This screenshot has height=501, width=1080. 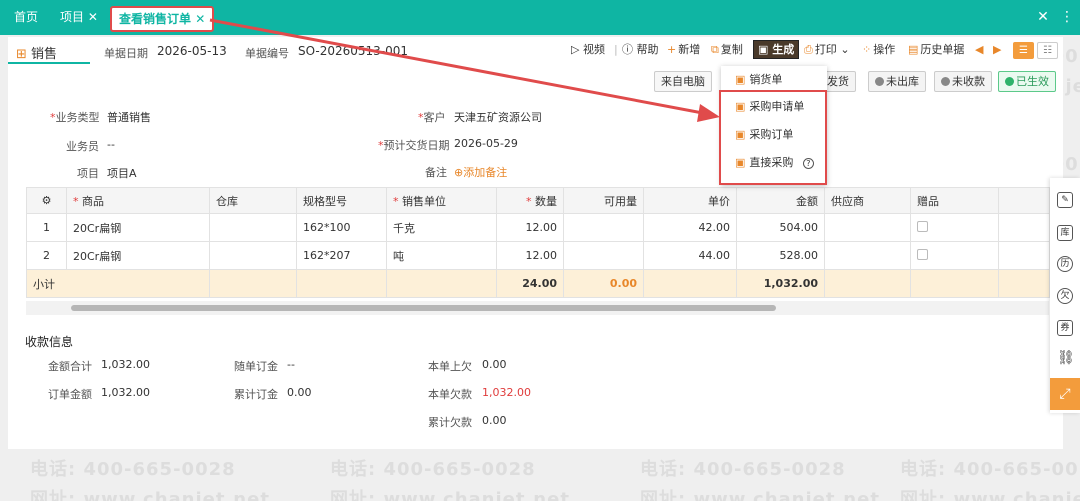 I want to click on video-button: ▷ 视频, so click(x=588, y=50).